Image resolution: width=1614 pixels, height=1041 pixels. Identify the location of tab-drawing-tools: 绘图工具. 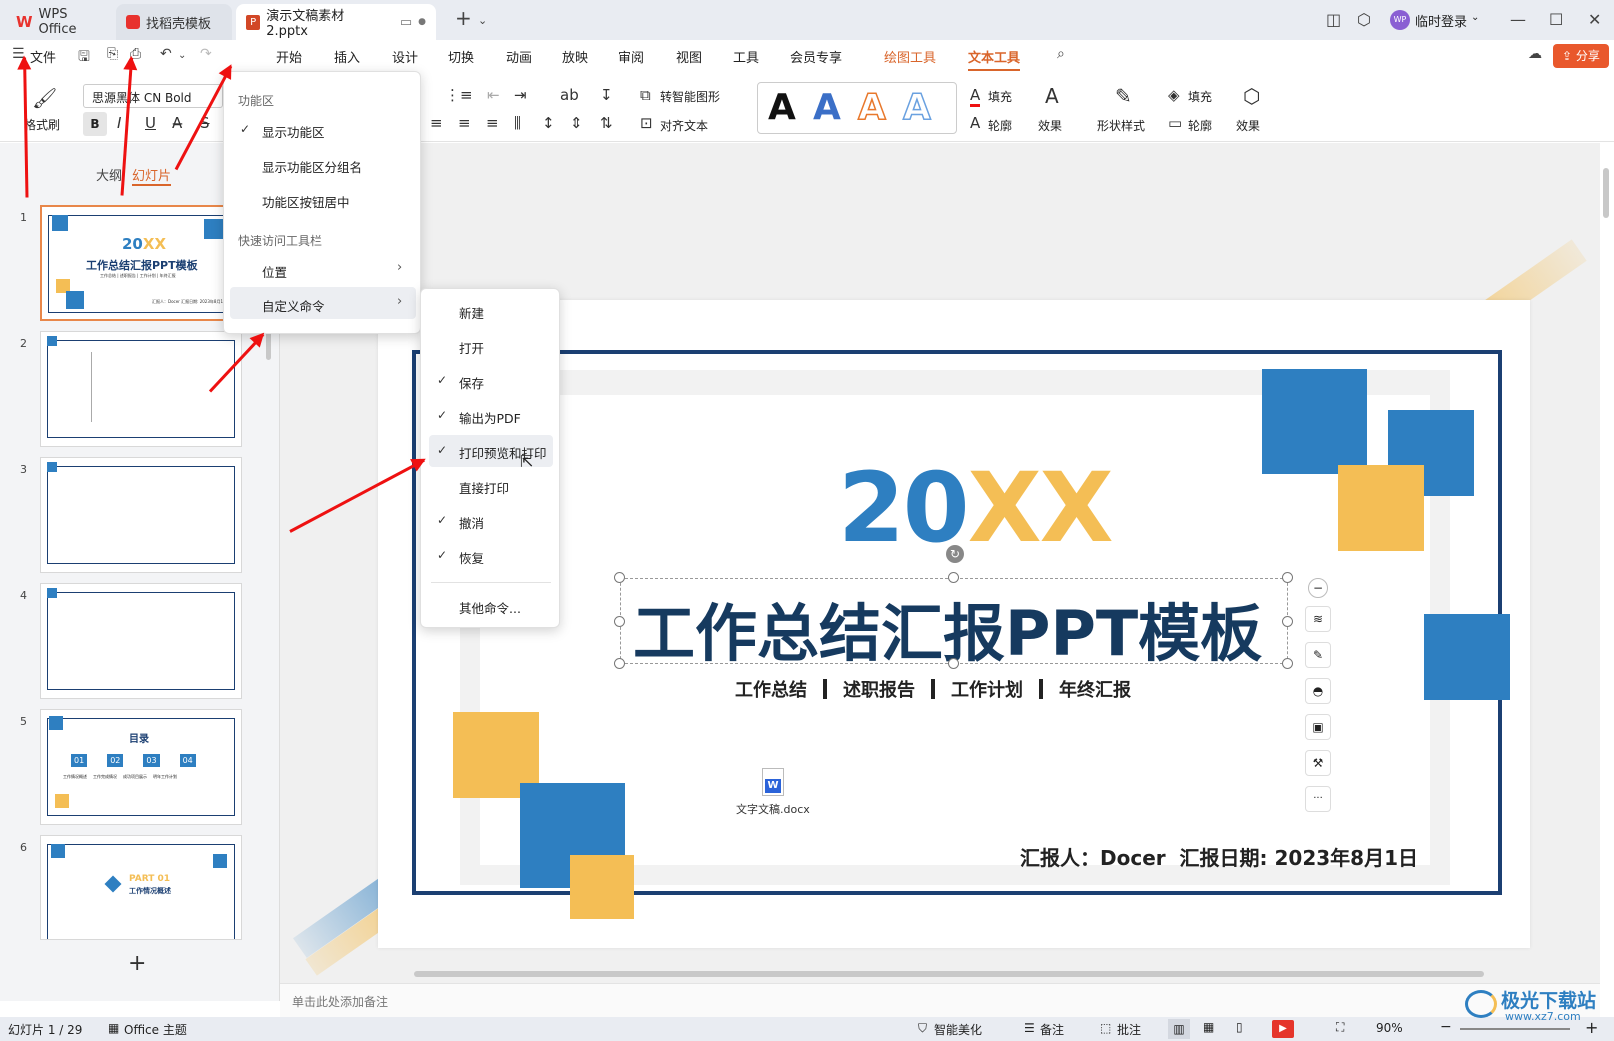
(910, 56).